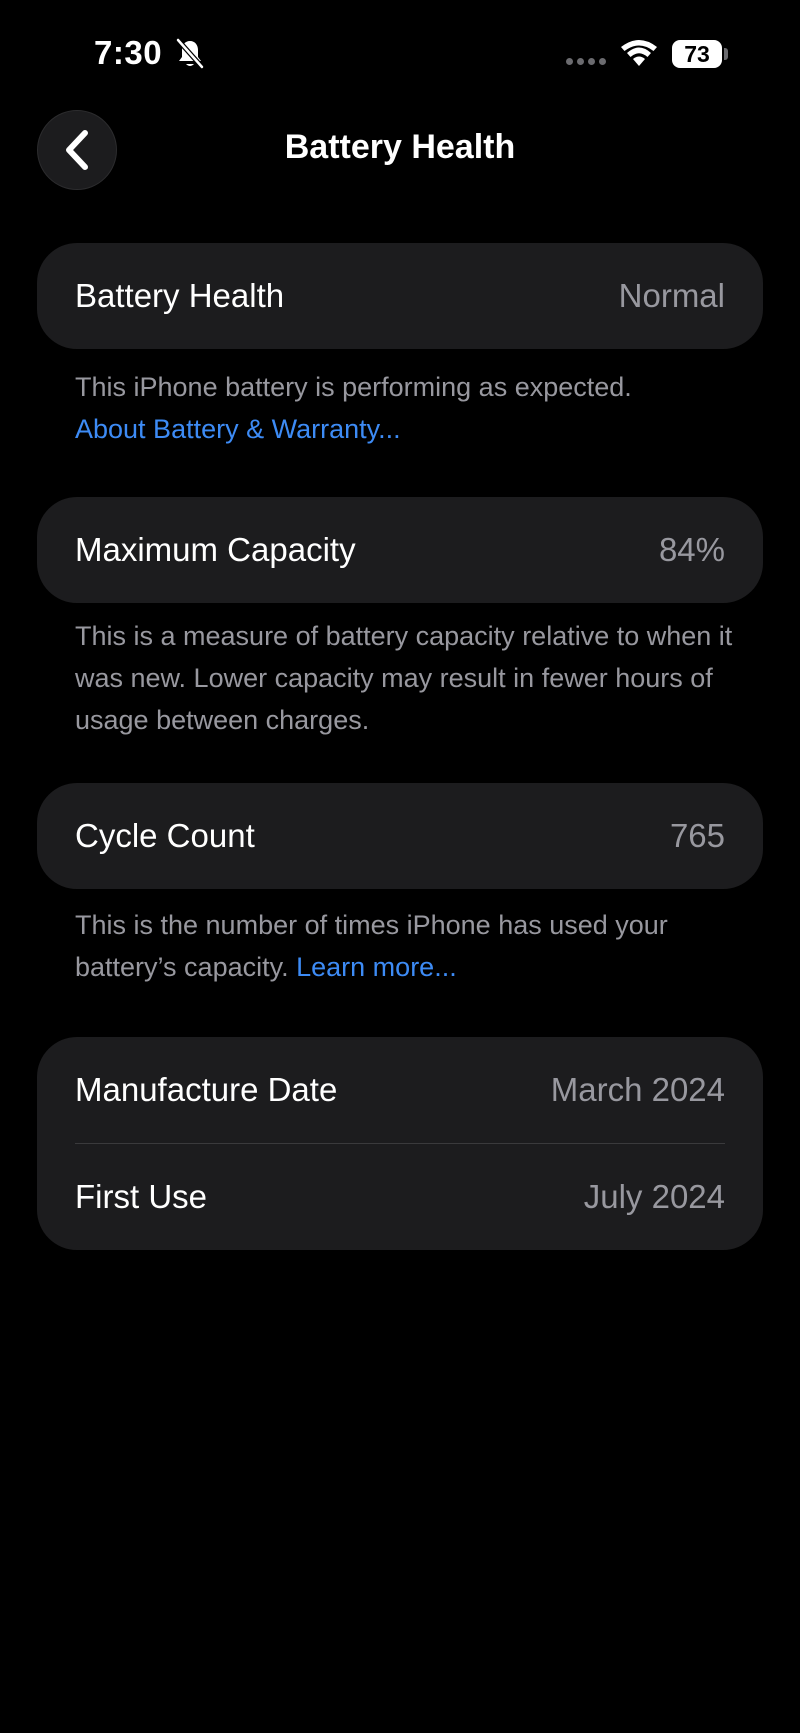  I want to click on bell-slash-icon, so click(190, 53).